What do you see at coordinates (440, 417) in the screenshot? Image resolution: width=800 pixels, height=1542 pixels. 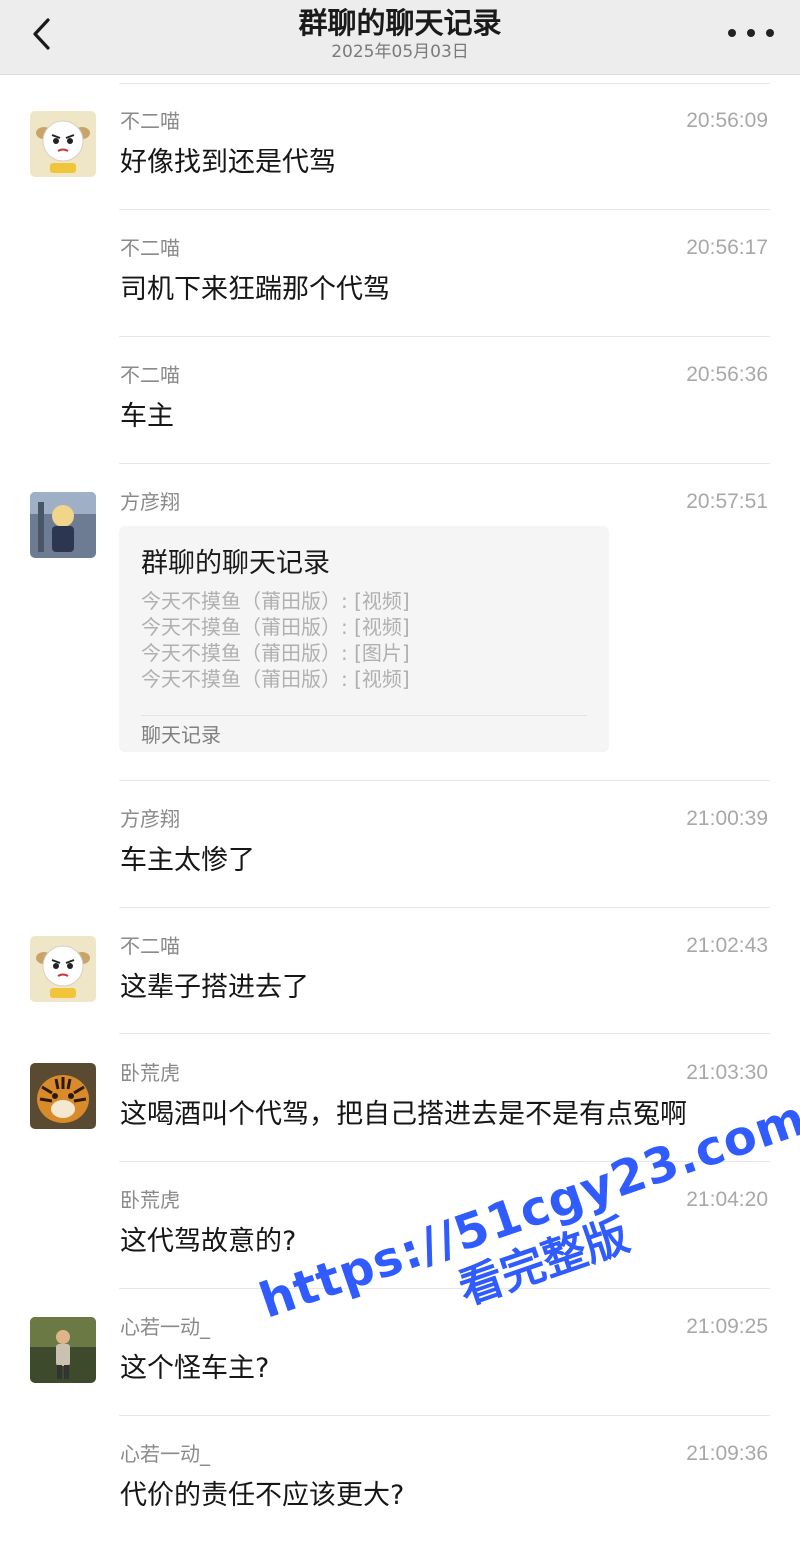 I see `message-text: 车主` at bounding box center [440, 417].